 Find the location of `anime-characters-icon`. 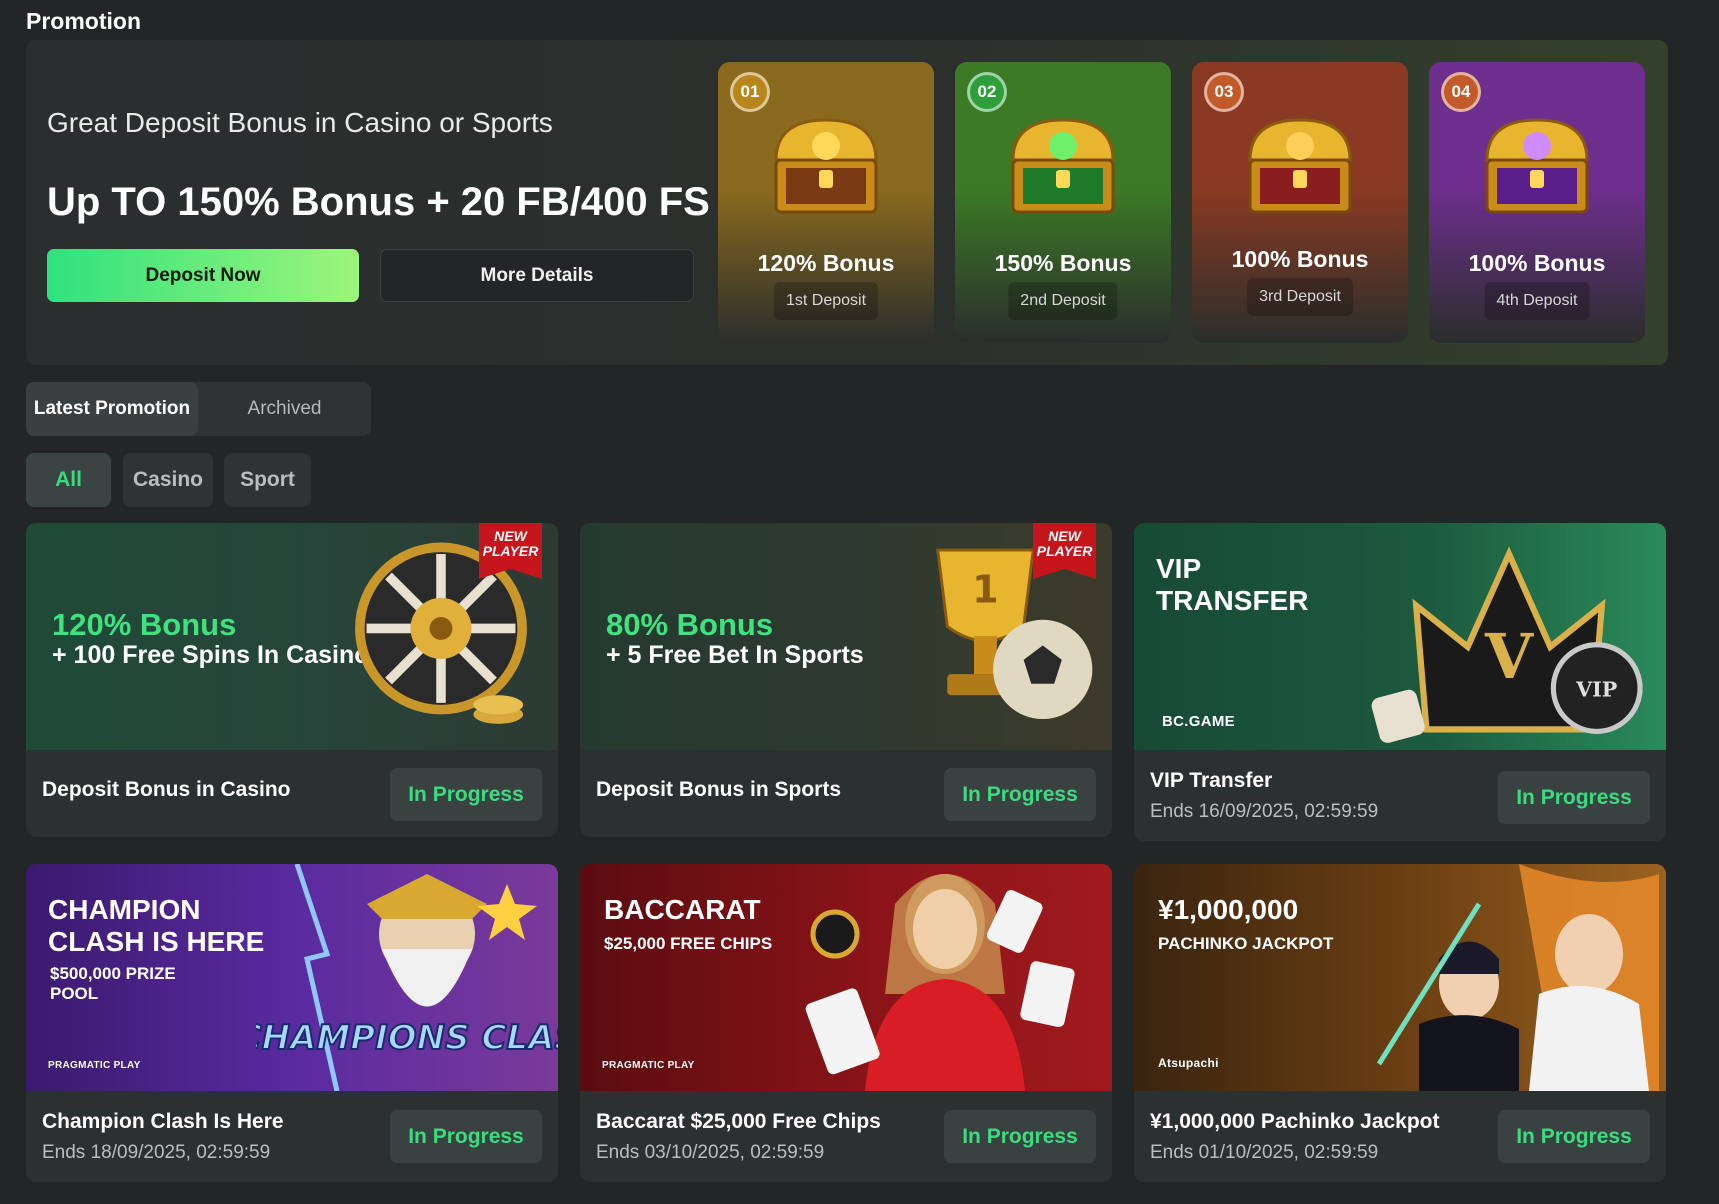

anime-characters-icon is located at coordinates (1517, 977).